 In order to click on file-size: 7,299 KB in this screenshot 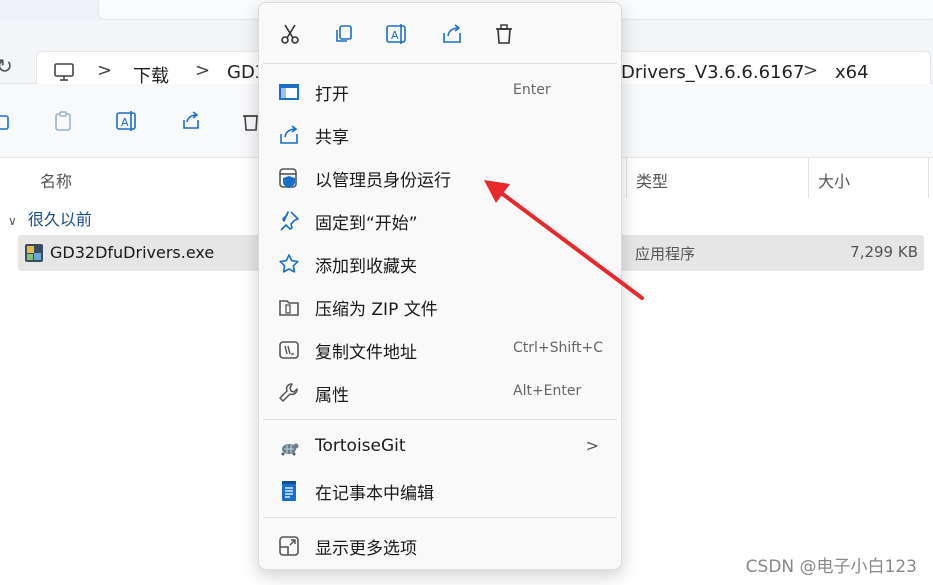, I will do `click(884, 252)`.